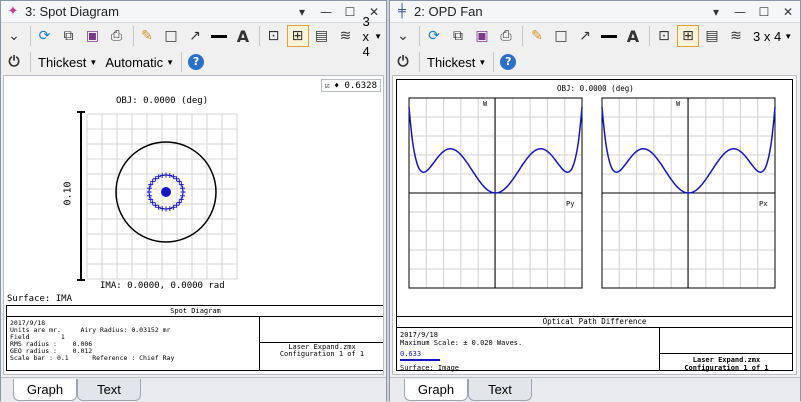 Image resolution: width=801 pixels, height=402 pixels. Describe the element at coordinates (195, 311) in the screenshot. I see `info-title: Spot Diagram` at that location.